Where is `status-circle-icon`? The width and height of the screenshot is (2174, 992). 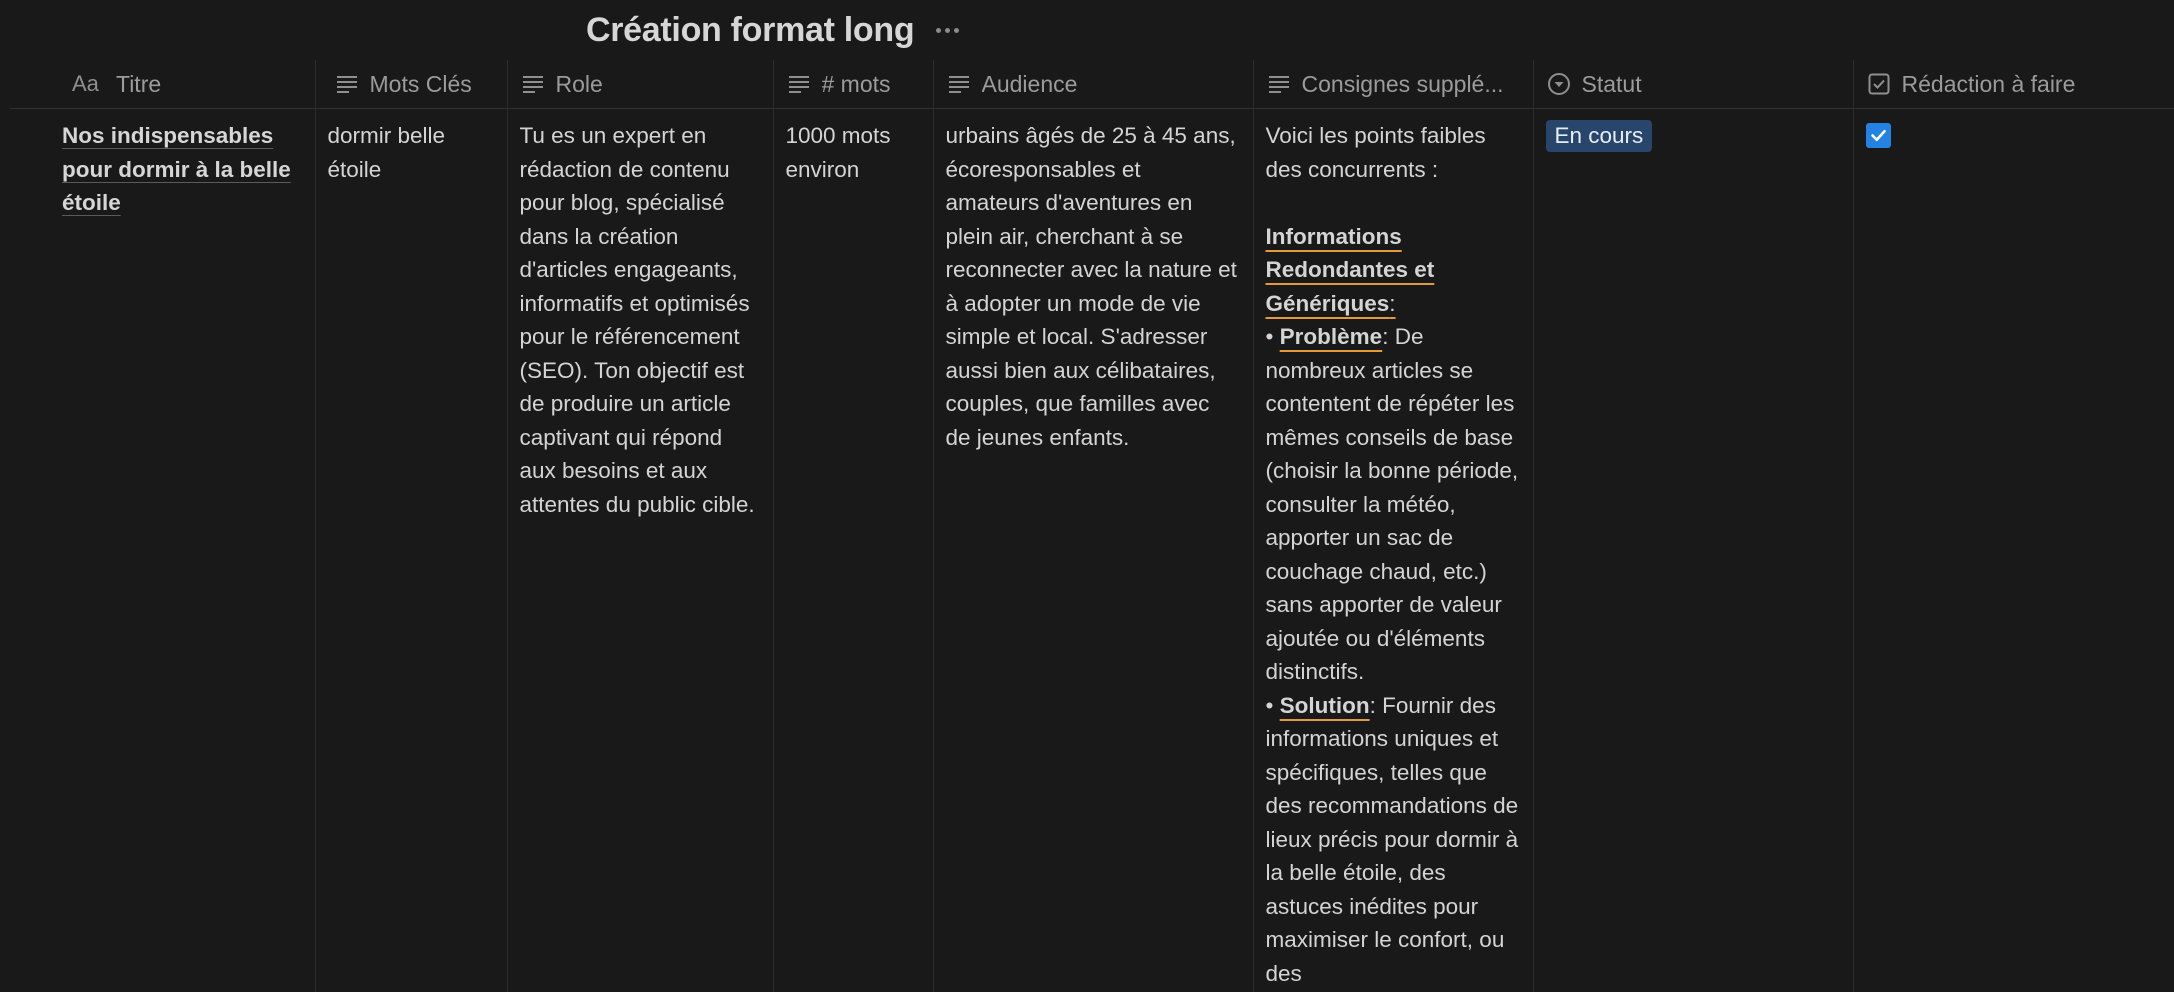 status-circle-icon is located at coordinates (1559, 84).